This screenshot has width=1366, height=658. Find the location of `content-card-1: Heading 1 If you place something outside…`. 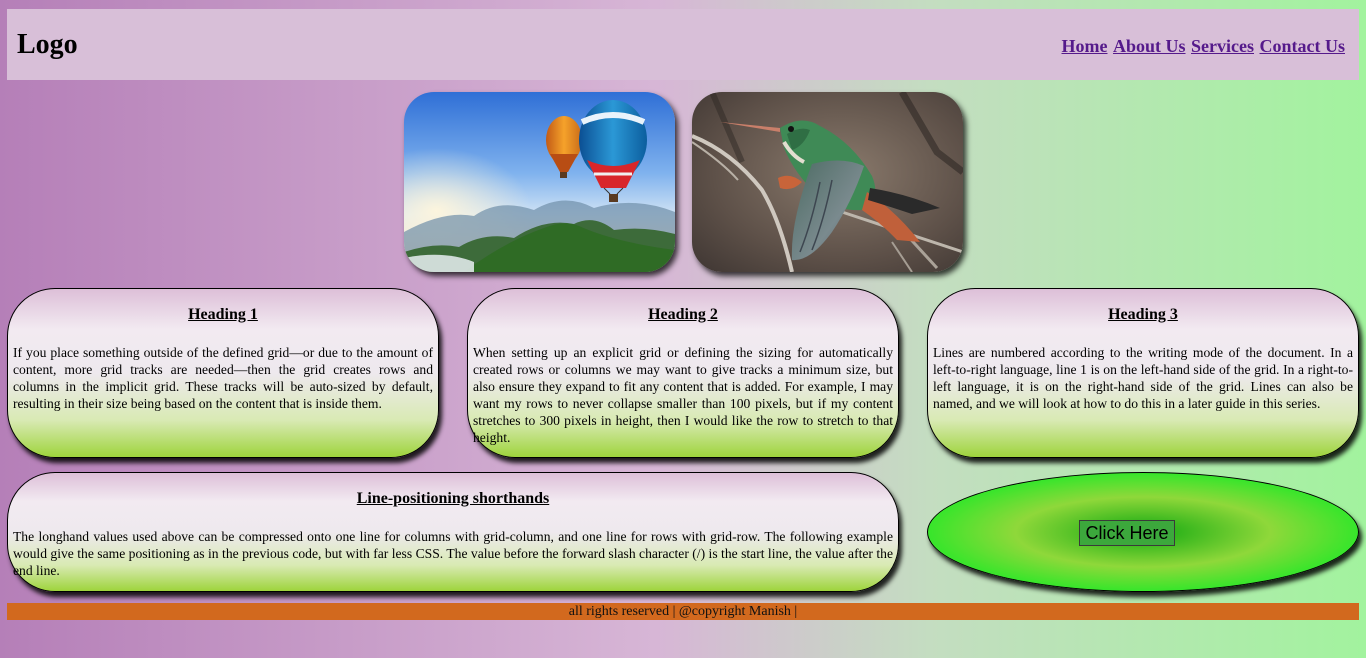

content-card-1: Heading 1 If you place something outside… is located at coordinates (223, 373).